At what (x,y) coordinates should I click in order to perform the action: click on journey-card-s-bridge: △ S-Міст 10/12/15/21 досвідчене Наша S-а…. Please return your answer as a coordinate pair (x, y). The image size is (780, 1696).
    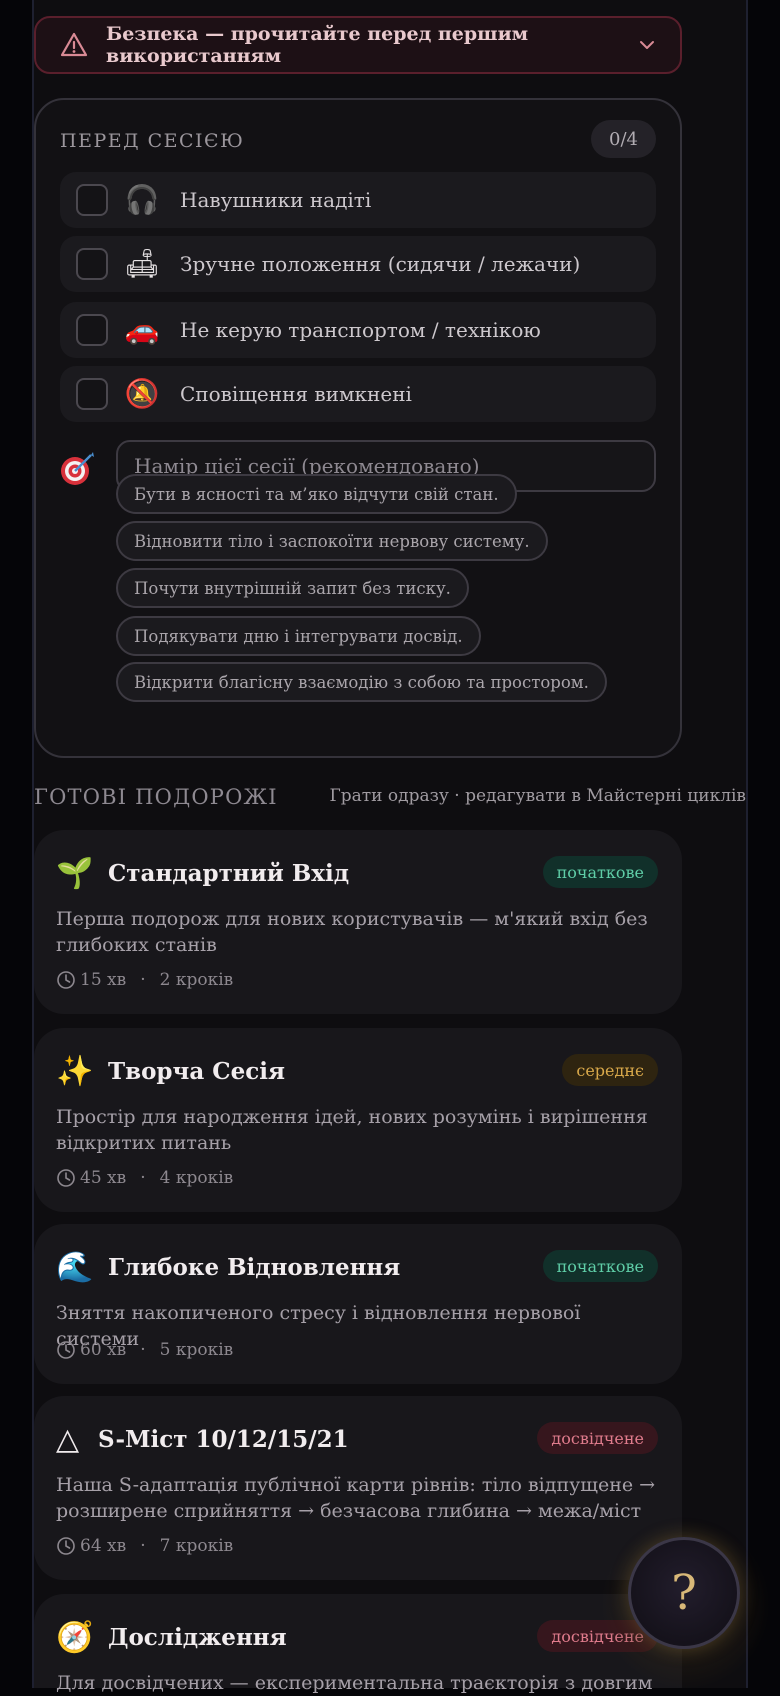
    Looking at the image, I should click on (358, 1488).